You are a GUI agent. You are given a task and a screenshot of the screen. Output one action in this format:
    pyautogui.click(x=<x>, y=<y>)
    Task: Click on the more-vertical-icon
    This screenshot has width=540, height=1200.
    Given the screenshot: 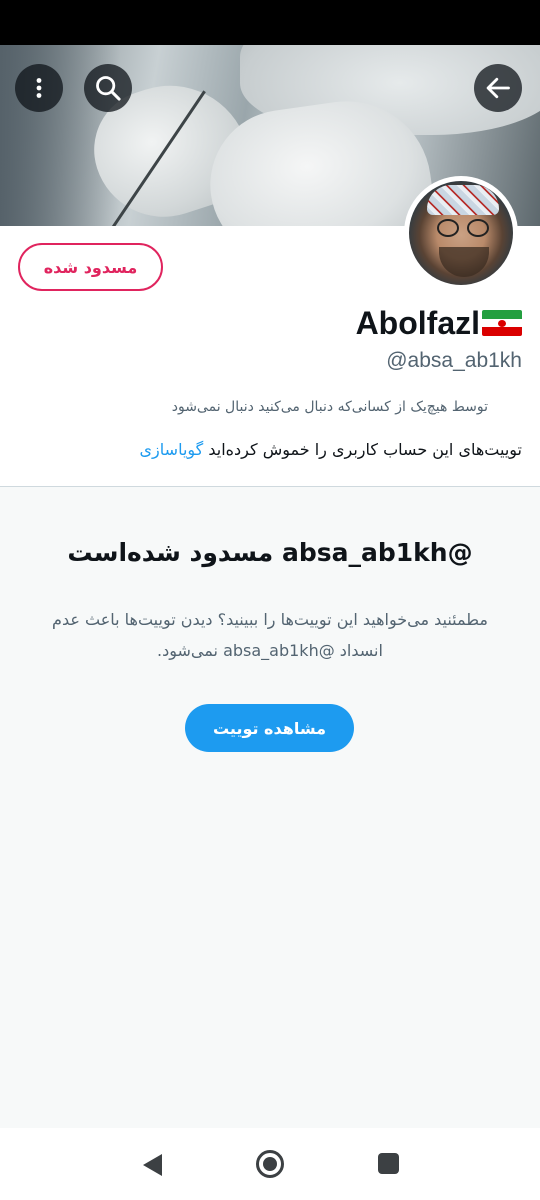 What is the action you would take?
    pyautogui.click(x=39, y=88)
    